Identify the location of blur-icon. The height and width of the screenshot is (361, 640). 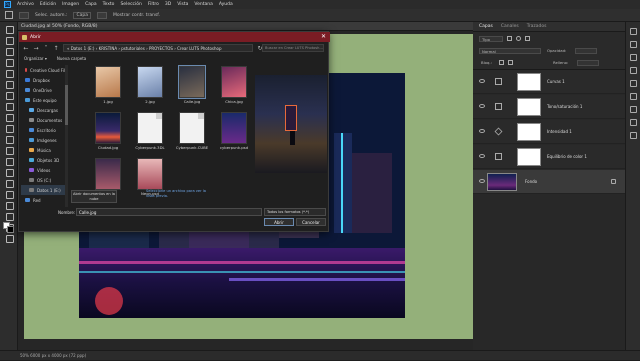
(9, 161).